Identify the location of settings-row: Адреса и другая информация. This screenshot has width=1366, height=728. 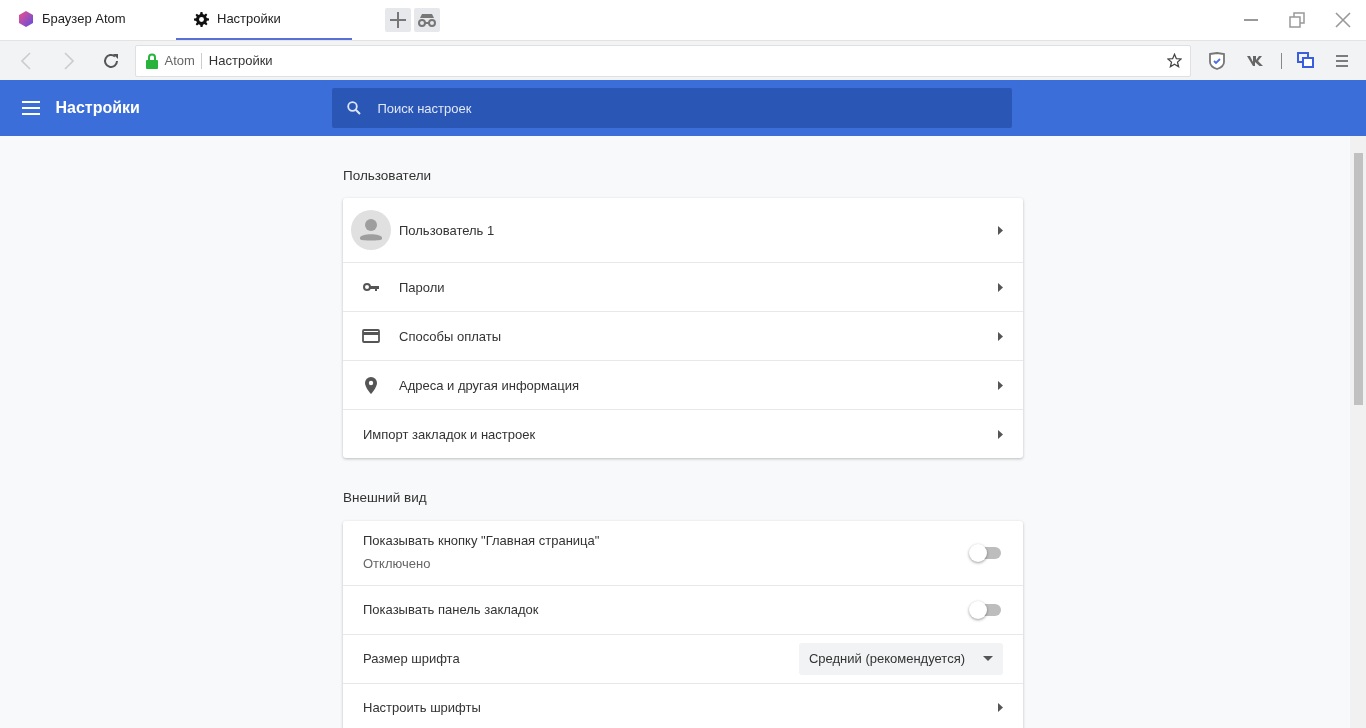
(683, 385).